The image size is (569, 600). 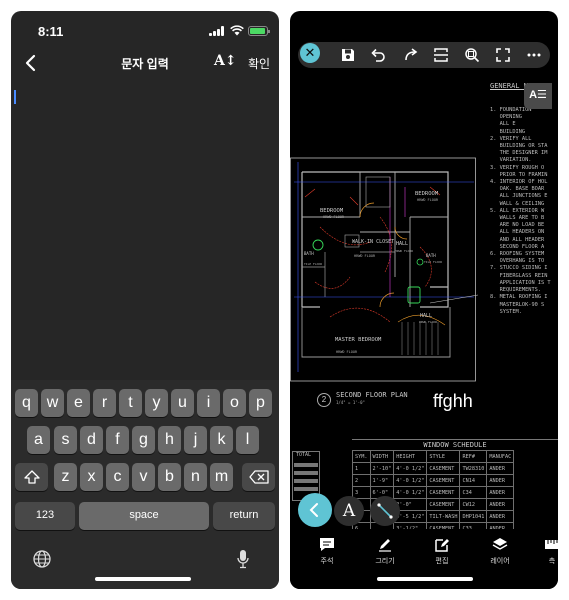 What do you see at coordinates (195, 477) in the screenshot?
I see `key-n: n` at bounding box center [195, 477].